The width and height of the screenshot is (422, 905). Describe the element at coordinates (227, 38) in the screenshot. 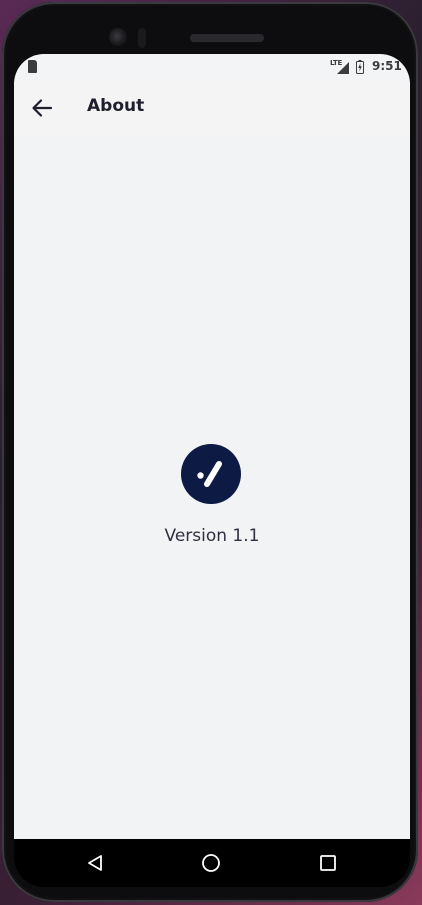

I see `earpiece-speaker` at that location.